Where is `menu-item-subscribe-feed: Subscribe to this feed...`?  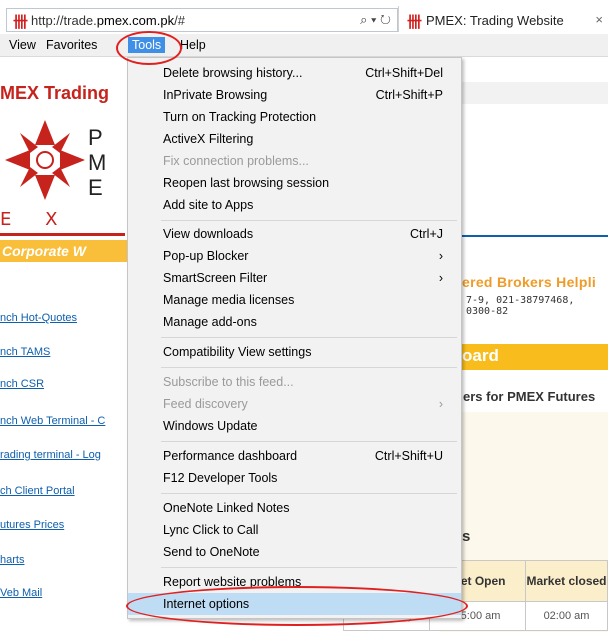
menu-item-subscribe-feed: Subscribe to this feed... is located at coordinates (228, 382).